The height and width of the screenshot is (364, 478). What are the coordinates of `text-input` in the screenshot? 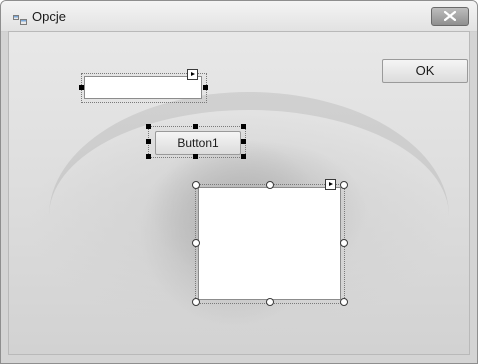 It's located at (143, 87).